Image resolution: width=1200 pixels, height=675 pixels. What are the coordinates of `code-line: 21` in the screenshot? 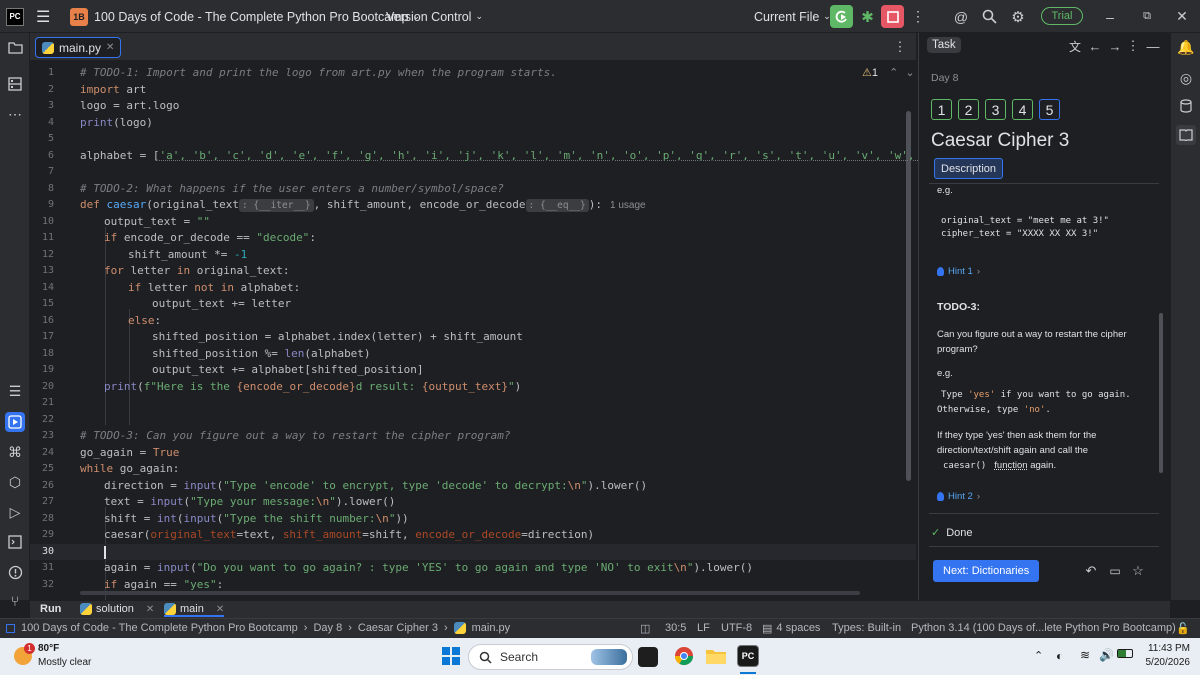 It's located at (473, 403).